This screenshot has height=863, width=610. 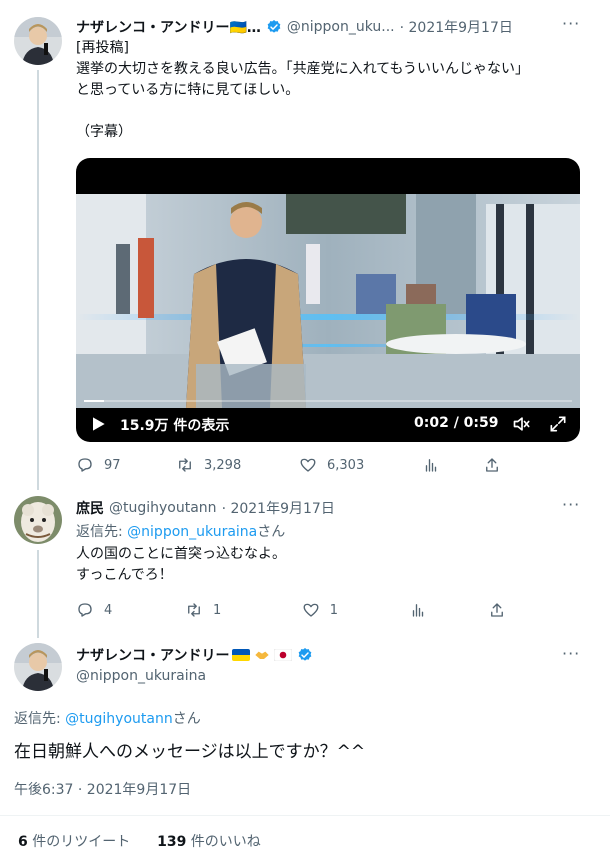 What do you see at coordinates (163, 508) in the screenshot?
I see `author-handle: @tugihyoutann` at bounding box center [163, 508].